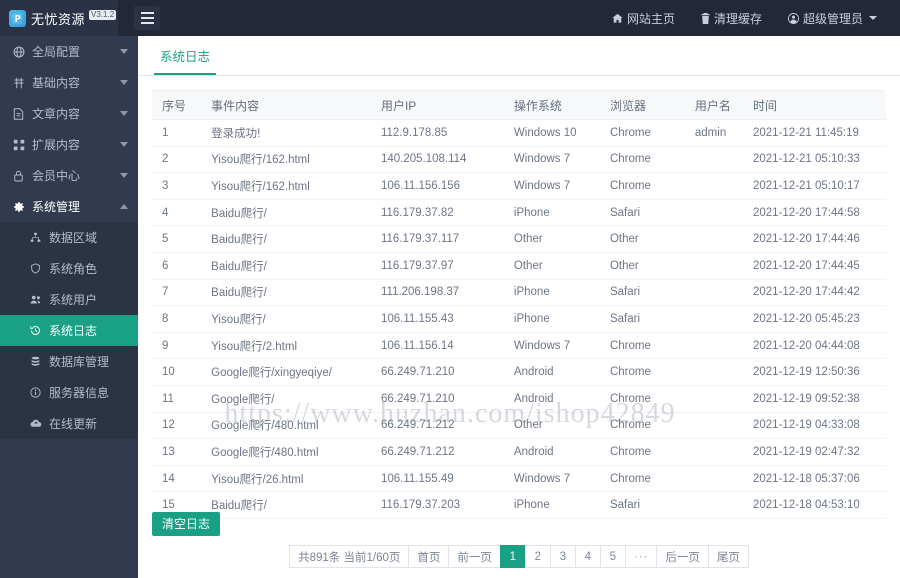  What do you see at coordinates (69, 144) in the screenshot?
I see `sidebar-item-extension-content: 扩展内容` at bounding box center [69, 144].